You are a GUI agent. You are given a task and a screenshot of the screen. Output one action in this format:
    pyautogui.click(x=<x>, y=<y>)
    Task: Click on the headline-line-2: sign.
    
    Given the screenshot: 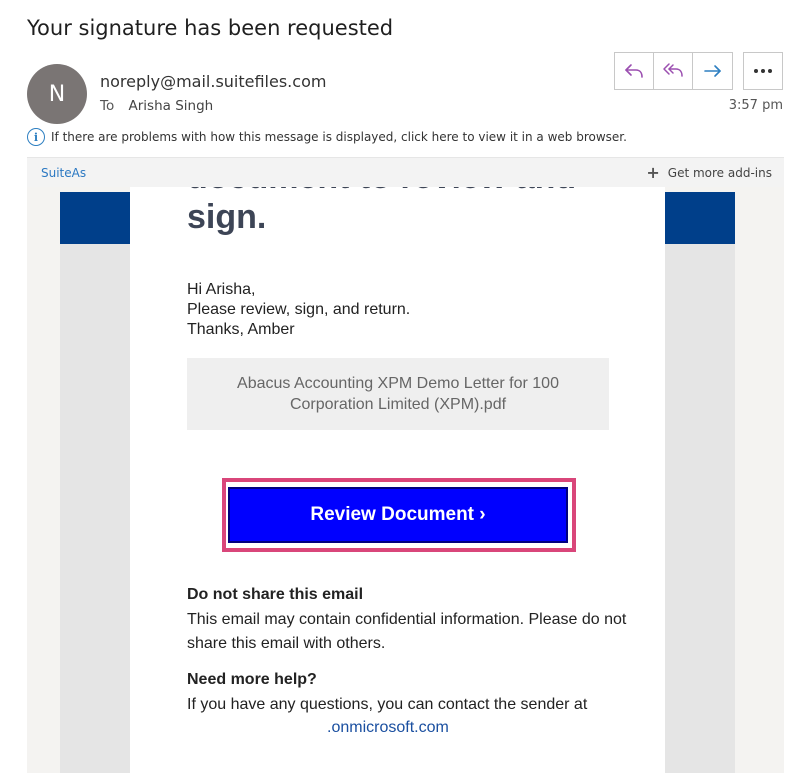 What is the action you would take?
    pyautogui.click(x=227, y=217)
    